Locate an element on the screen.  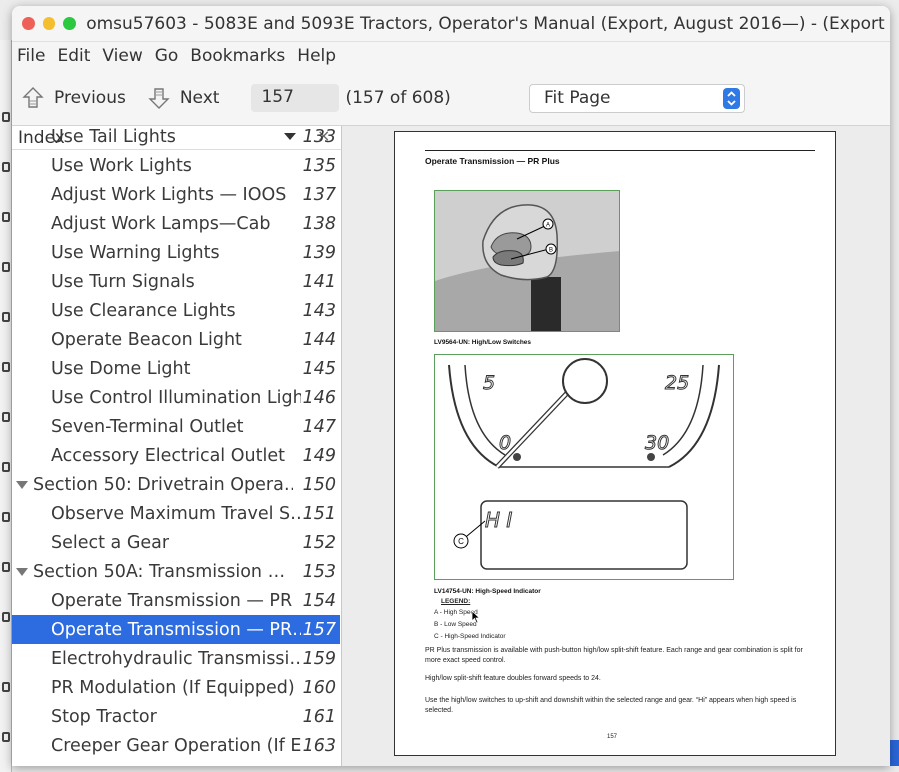
index-item: Electrohydraulic Transmissi… 159 is located at coordinates (176, 658).